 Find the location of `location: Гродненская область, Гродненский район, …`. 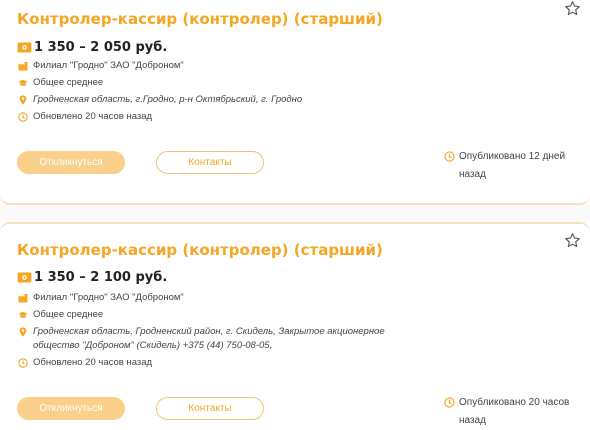

location: Гродненская область, Гродненский район, … is located at coordinates (223, 339).